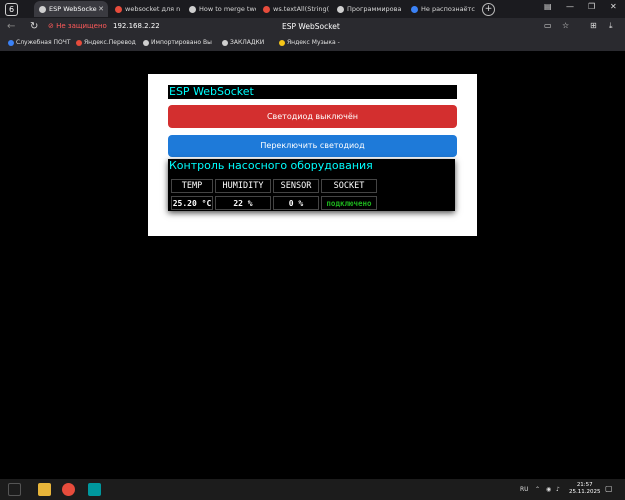  What do you see at coordinates (296, 203) in the screenshot?
I see `value-sensor: 0 %` at bounding box center [296, 203].